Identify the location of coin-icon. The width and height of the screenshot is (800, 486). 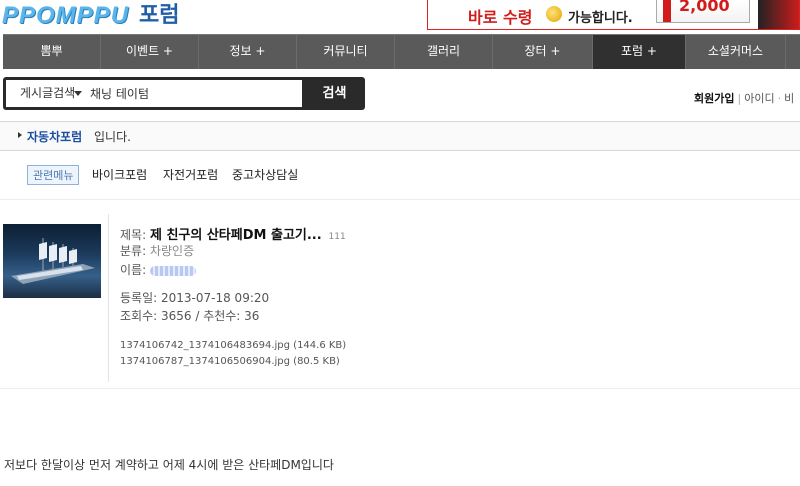
(554, 14).